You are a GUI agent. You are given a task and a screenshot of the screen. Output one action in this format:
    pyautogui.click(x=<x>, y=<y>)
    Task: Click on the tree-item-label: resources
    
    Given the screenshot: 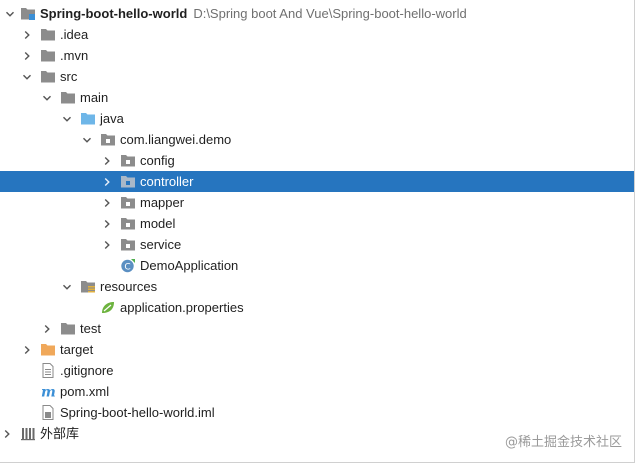 What is the action you would take?
    pyautogui.click(x=129, y=286)
    